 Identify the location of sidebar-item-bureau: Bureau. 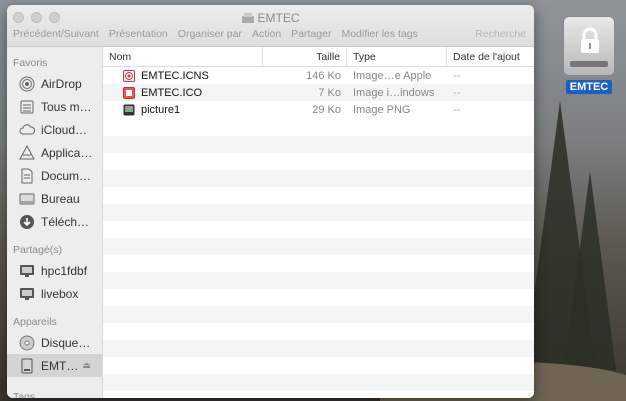
(54, 198).